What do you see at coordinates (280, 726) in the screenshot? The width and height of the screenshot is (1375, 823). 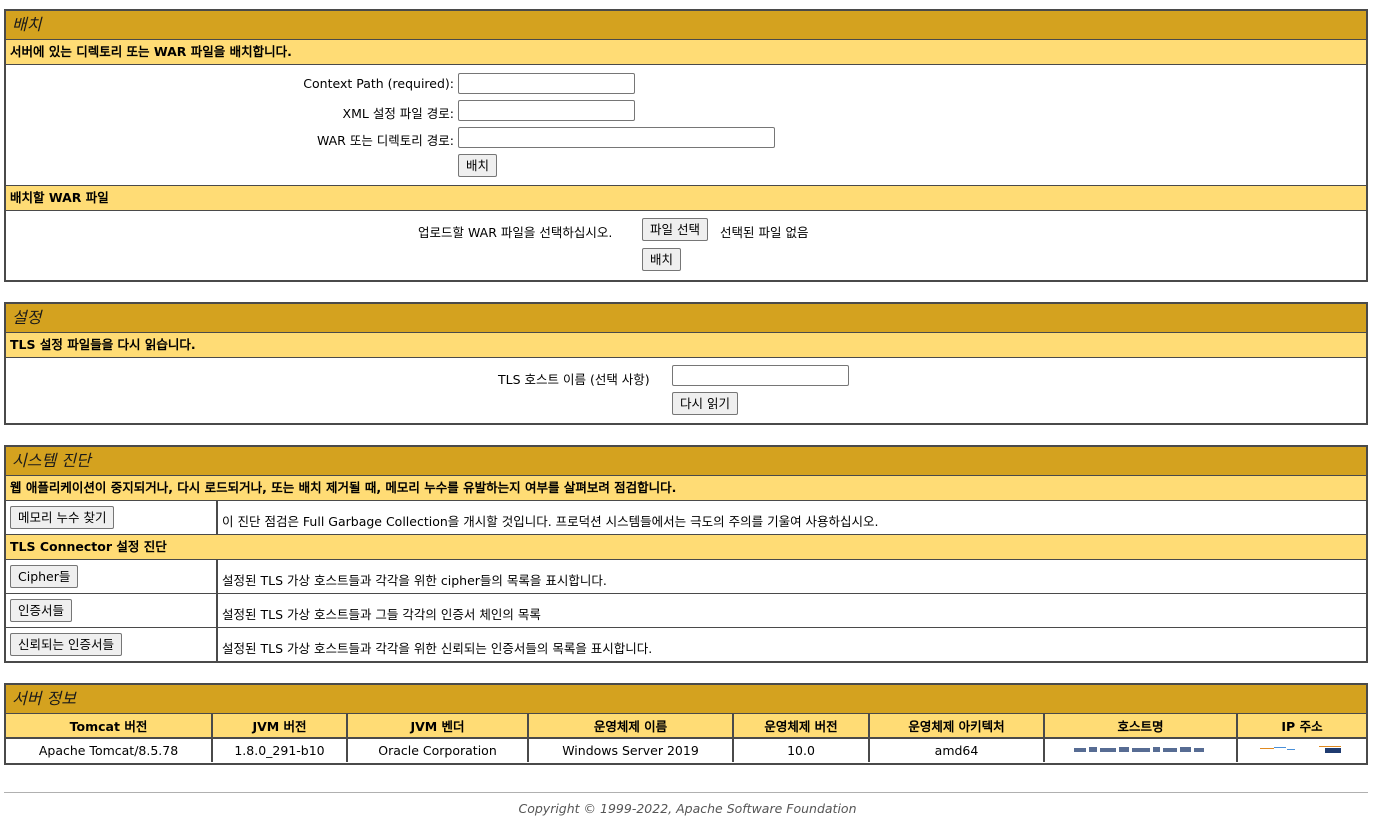 I see `header-jvm-version: JVM 버전` at bounding box center [280, 726].